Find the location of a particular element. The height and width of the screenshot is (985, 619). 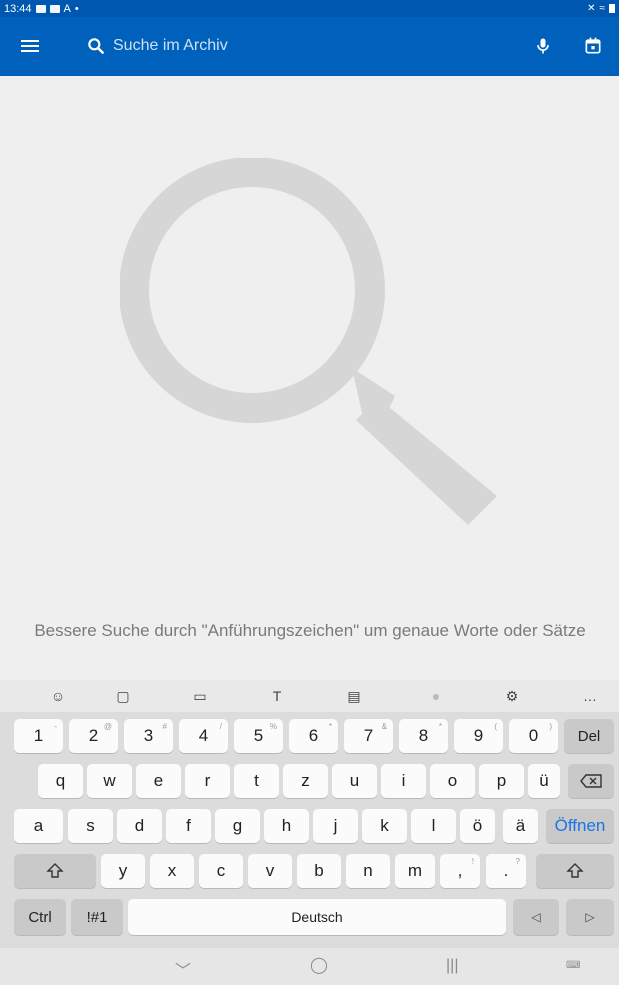

key-period: .? is located at coordinates (506, 871).